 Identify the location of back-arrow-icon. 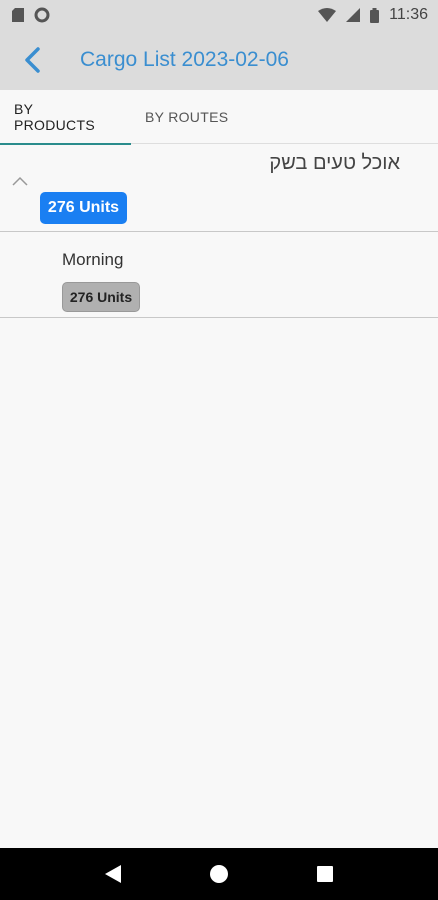
(32, 60).